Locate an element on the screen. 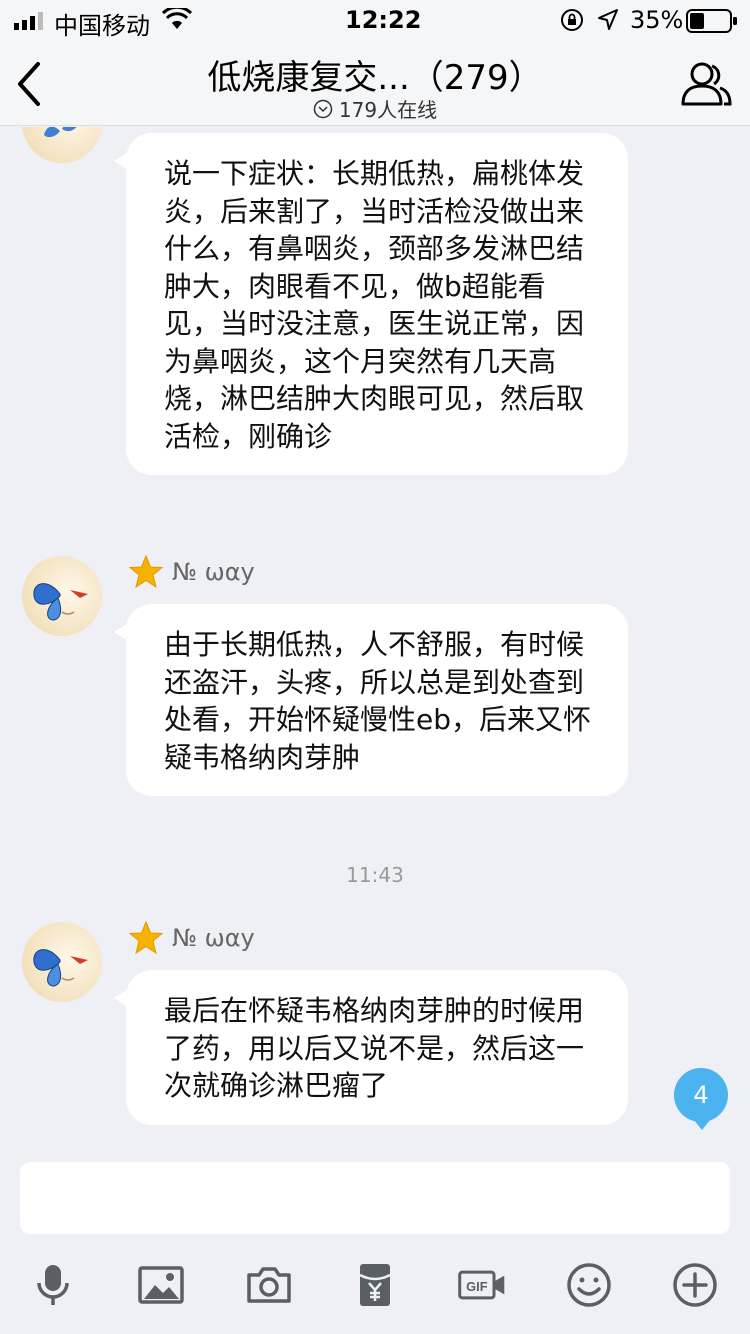  message-timestamp: 11:43 is located at coordinates (375, 875).